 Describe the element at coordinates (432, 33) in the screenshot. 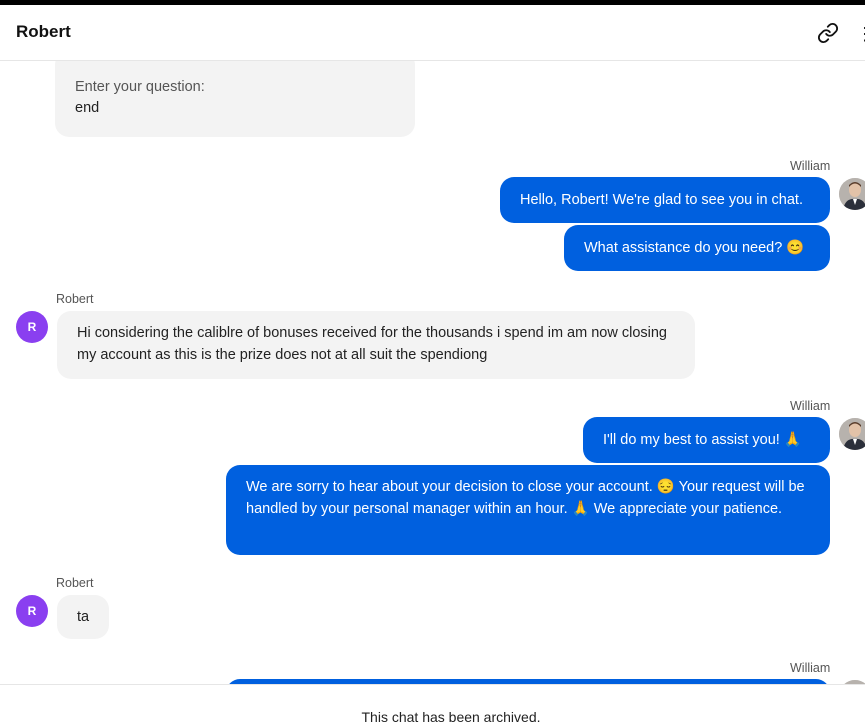

I see `chat-header: Robert ⋮` at that location.